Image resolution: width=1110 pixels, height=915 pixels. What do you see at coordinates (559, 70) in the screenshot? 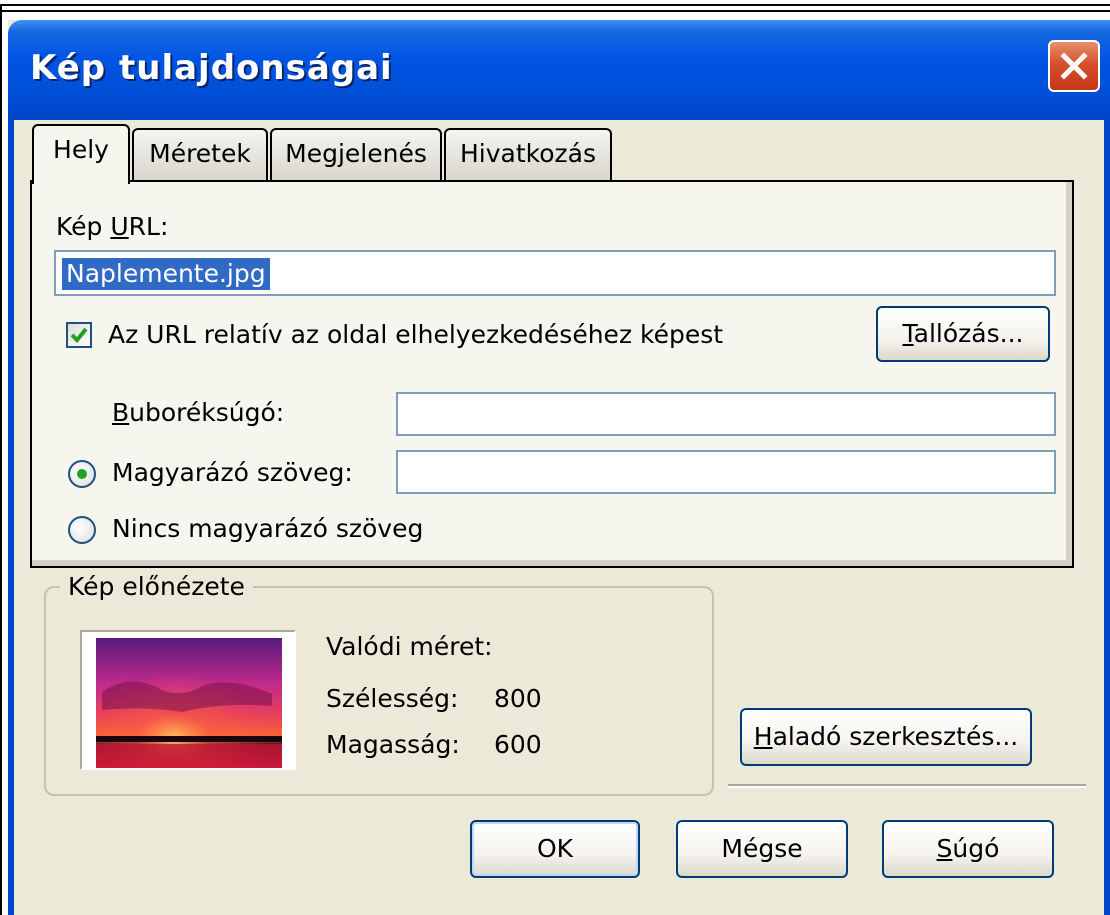
I see `title-bar: Kép tulajdonságai` at bounding box center [559, 70].